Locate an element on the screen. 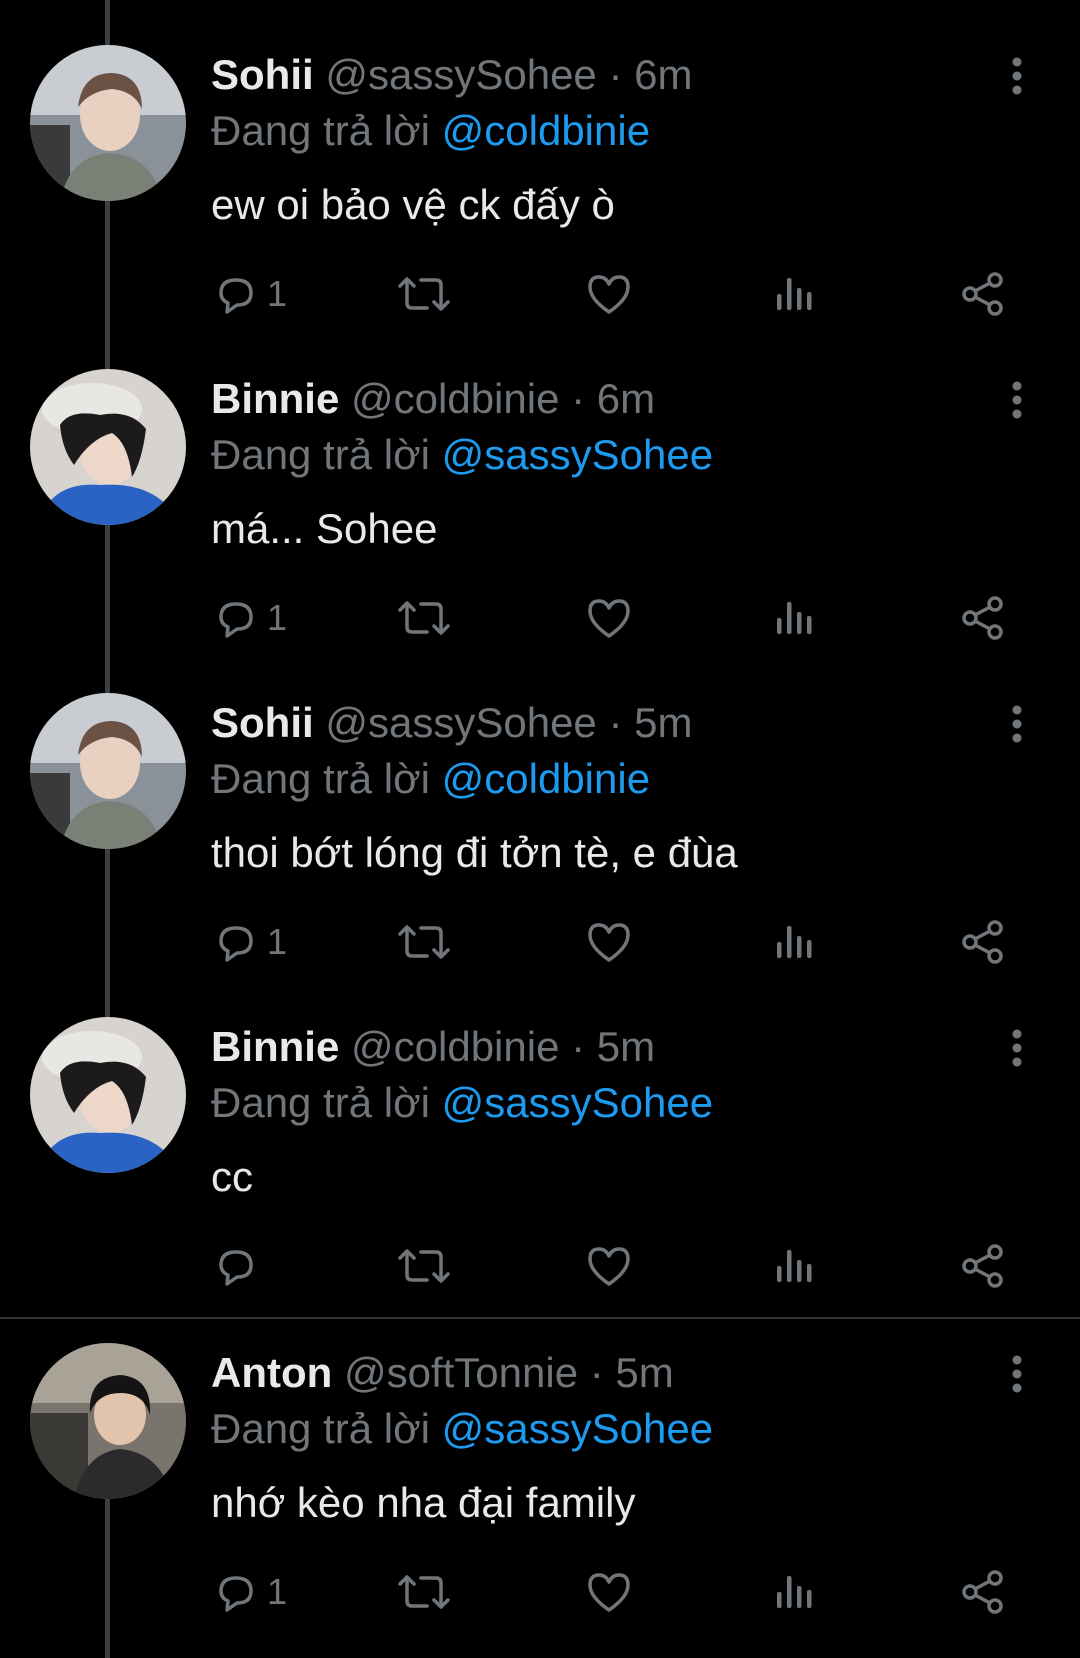 Image resolution: width=1080 pixels, height=1658 pixels. action-bar is located at coordinates (540, 1266).